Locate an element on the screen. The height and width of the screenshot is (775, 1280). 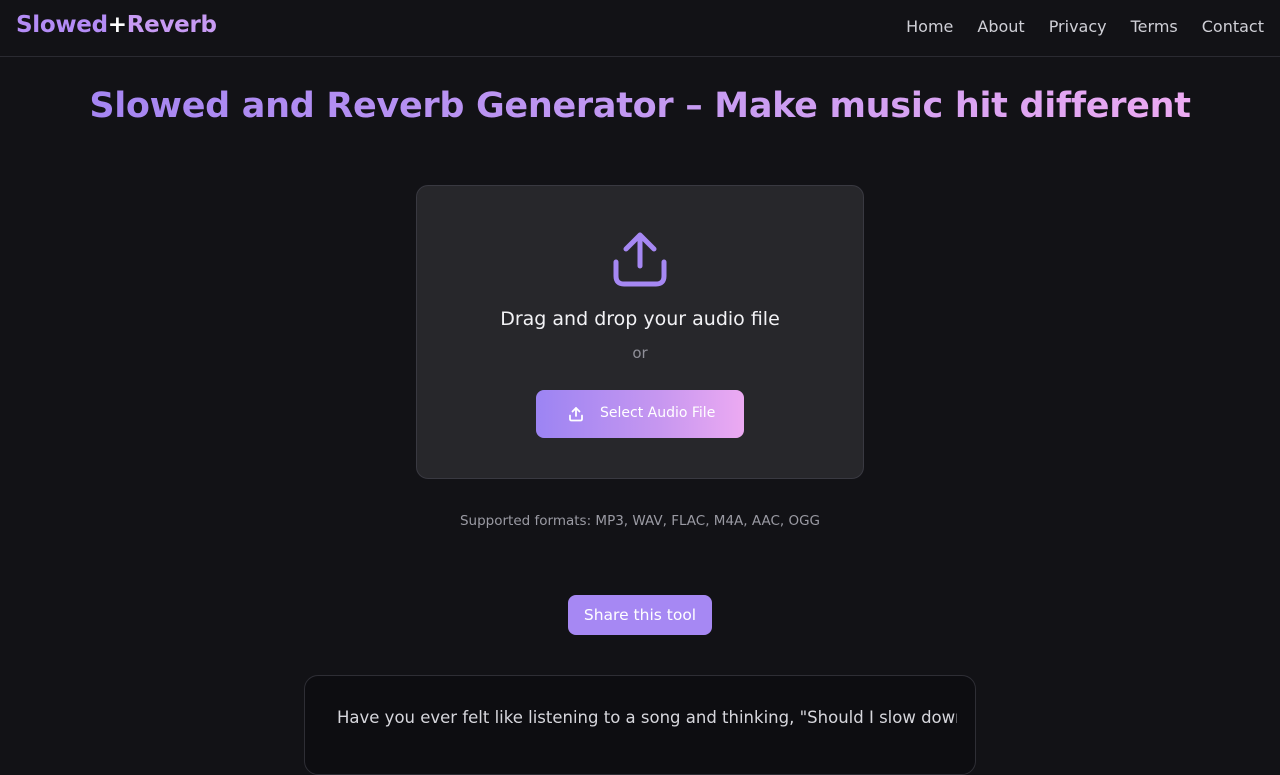
dropzone-heading: Drag and drop your audio file is located at coordinates (640, 319).